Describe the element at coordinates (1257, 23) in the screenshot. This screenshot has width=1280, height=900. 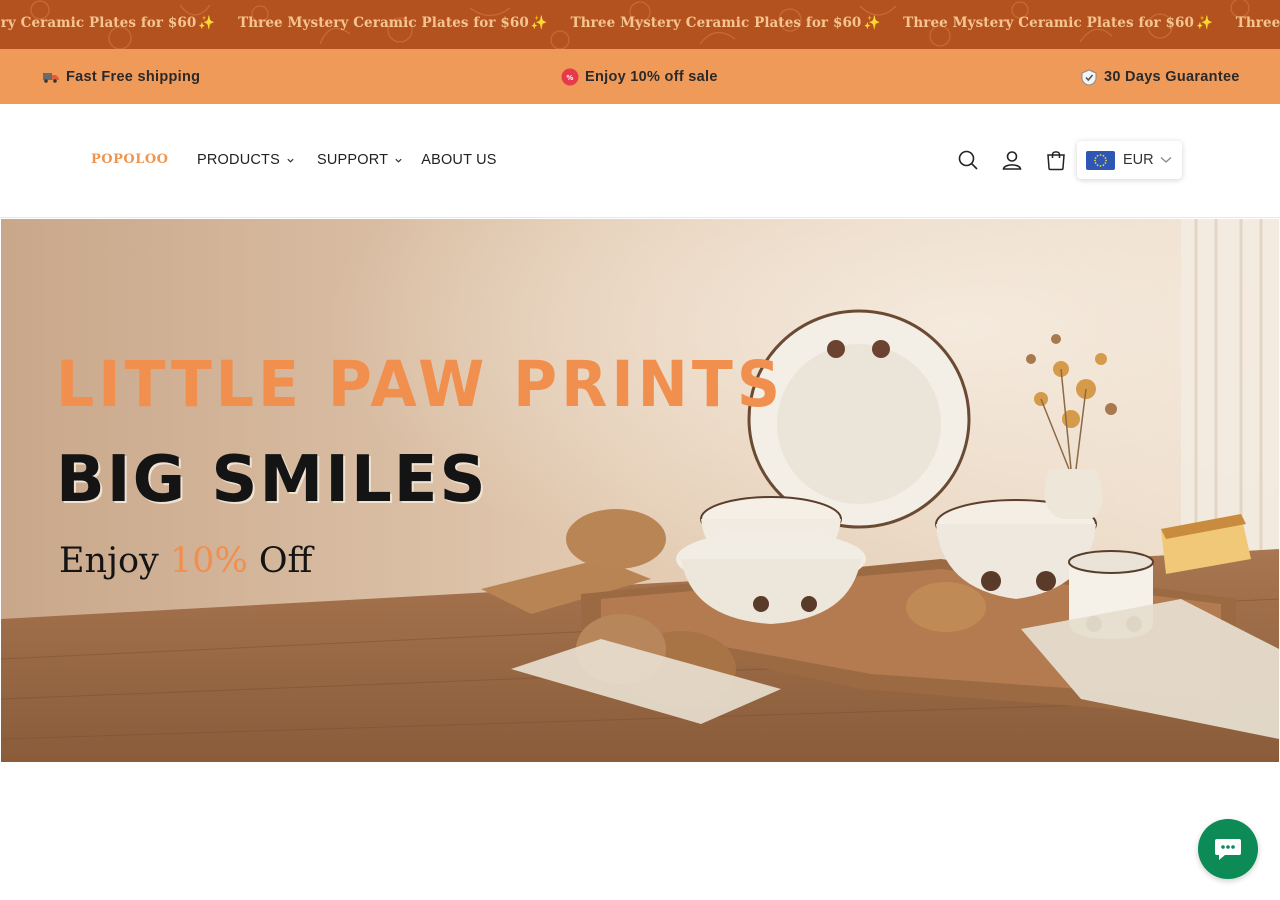
I see `marquee-item: Three Mystery Ceramic Plates for $6` at that location.